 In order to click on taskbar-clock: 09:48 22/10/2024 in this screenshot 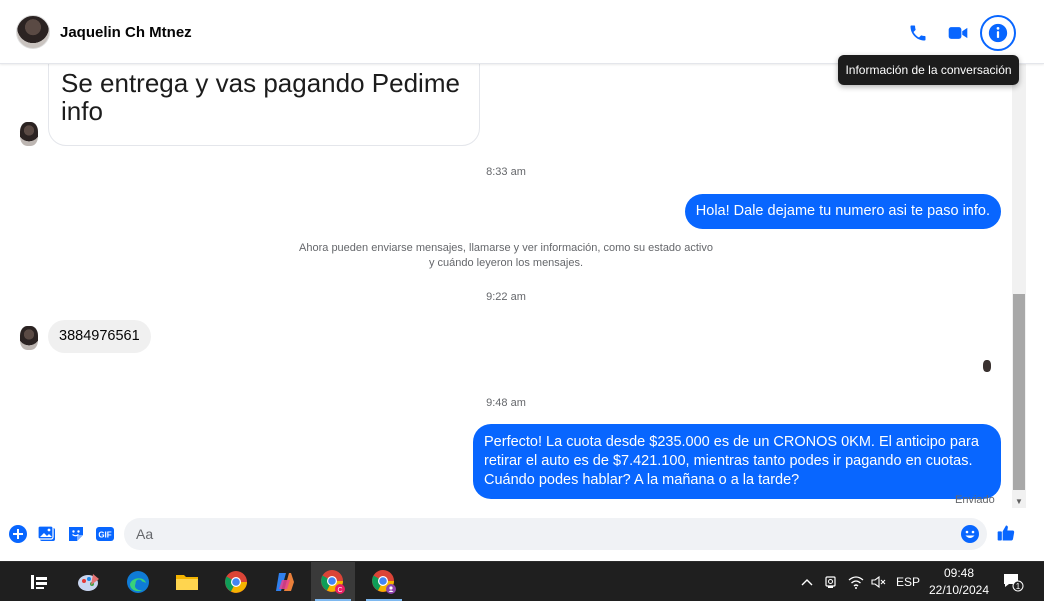, I will do `click(959, 582)`.